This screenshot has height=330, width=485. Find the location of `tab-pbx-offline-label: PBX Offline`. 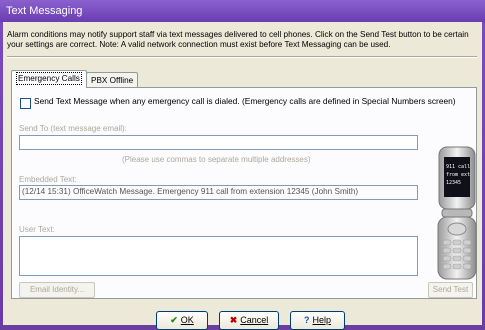

tab-pbx-offline-label: PBX Offline is located at coordinates (112, 80).